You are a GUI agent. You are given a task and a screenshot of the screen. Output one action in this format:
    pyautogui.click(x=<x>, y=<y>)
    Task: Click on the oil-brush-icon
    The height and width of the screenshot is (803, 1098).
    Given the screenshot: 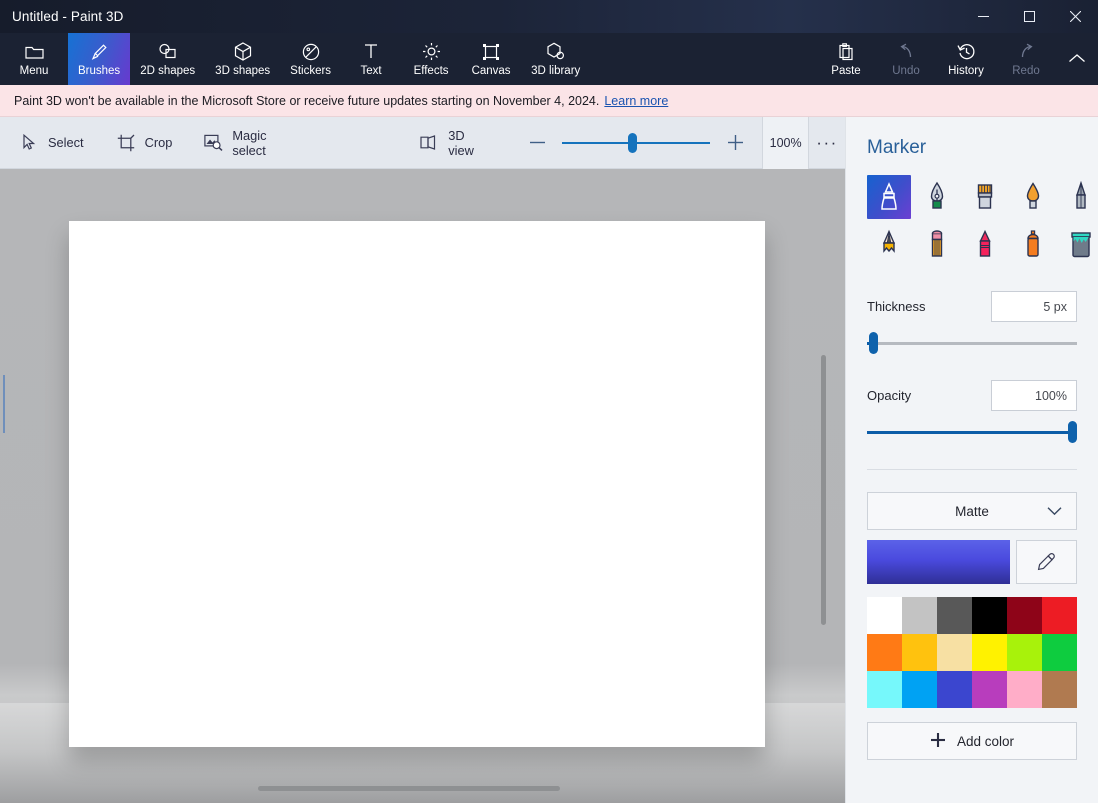 What is the action you would take?
    pyautogui.click(x=985, y=196)
    